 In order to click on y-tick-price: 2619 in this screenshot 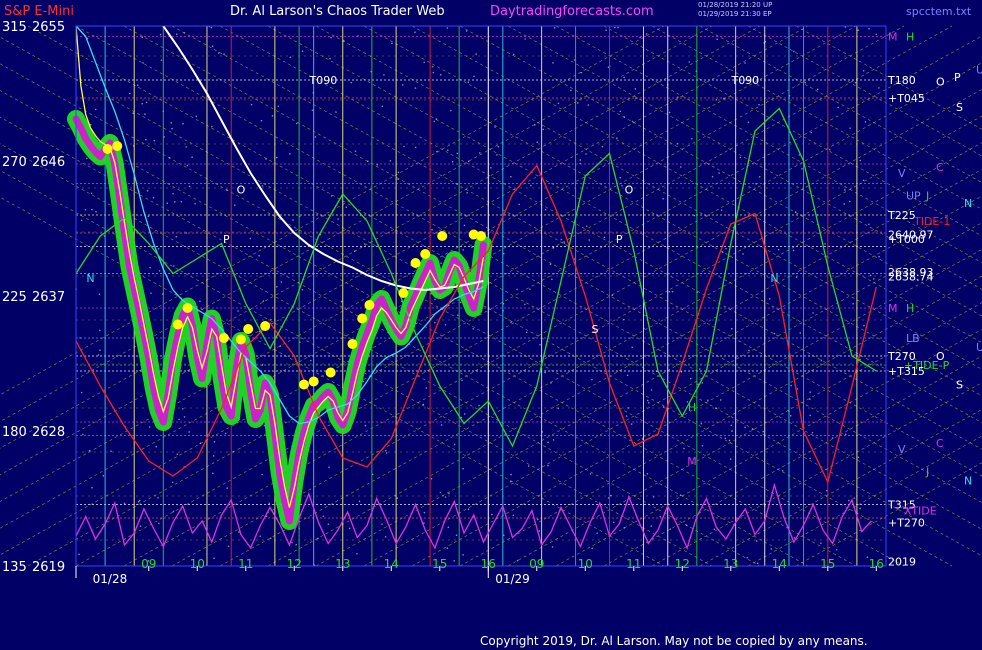, I will do `click(48, 567)`.